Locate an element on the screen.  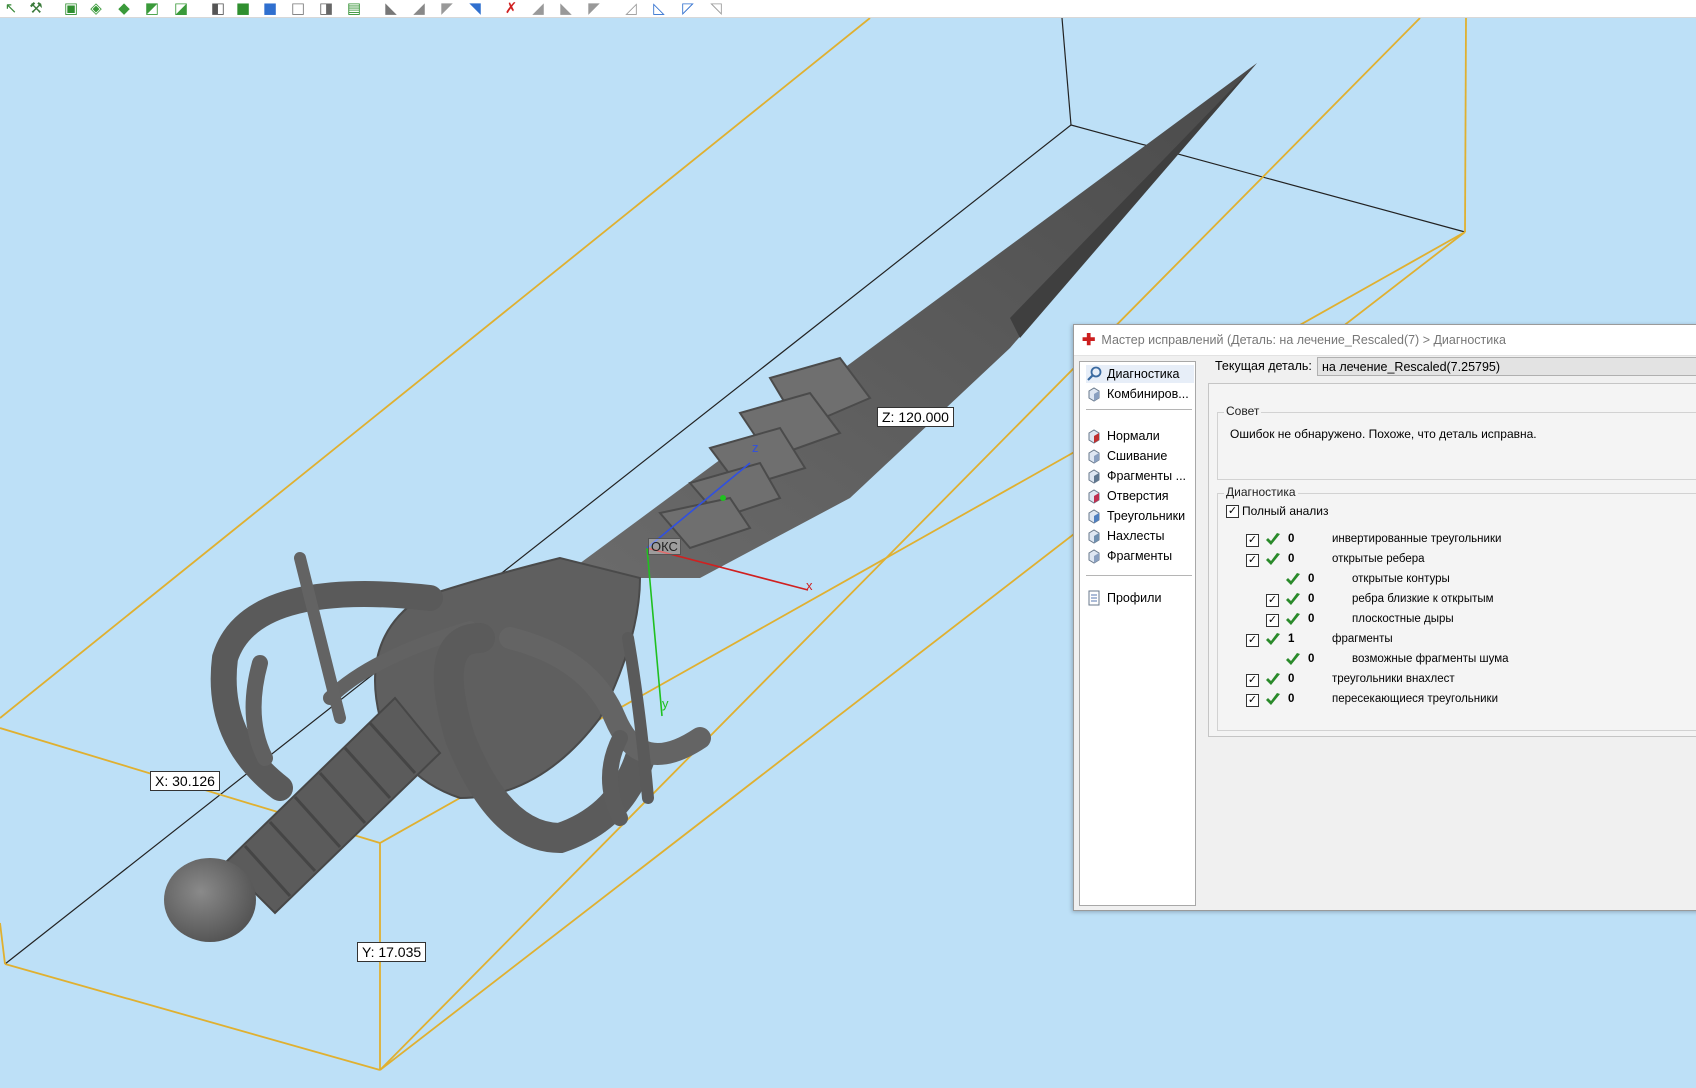
toolbar-button-triangle-blue: ◥ is located at coordinates (475, 8).